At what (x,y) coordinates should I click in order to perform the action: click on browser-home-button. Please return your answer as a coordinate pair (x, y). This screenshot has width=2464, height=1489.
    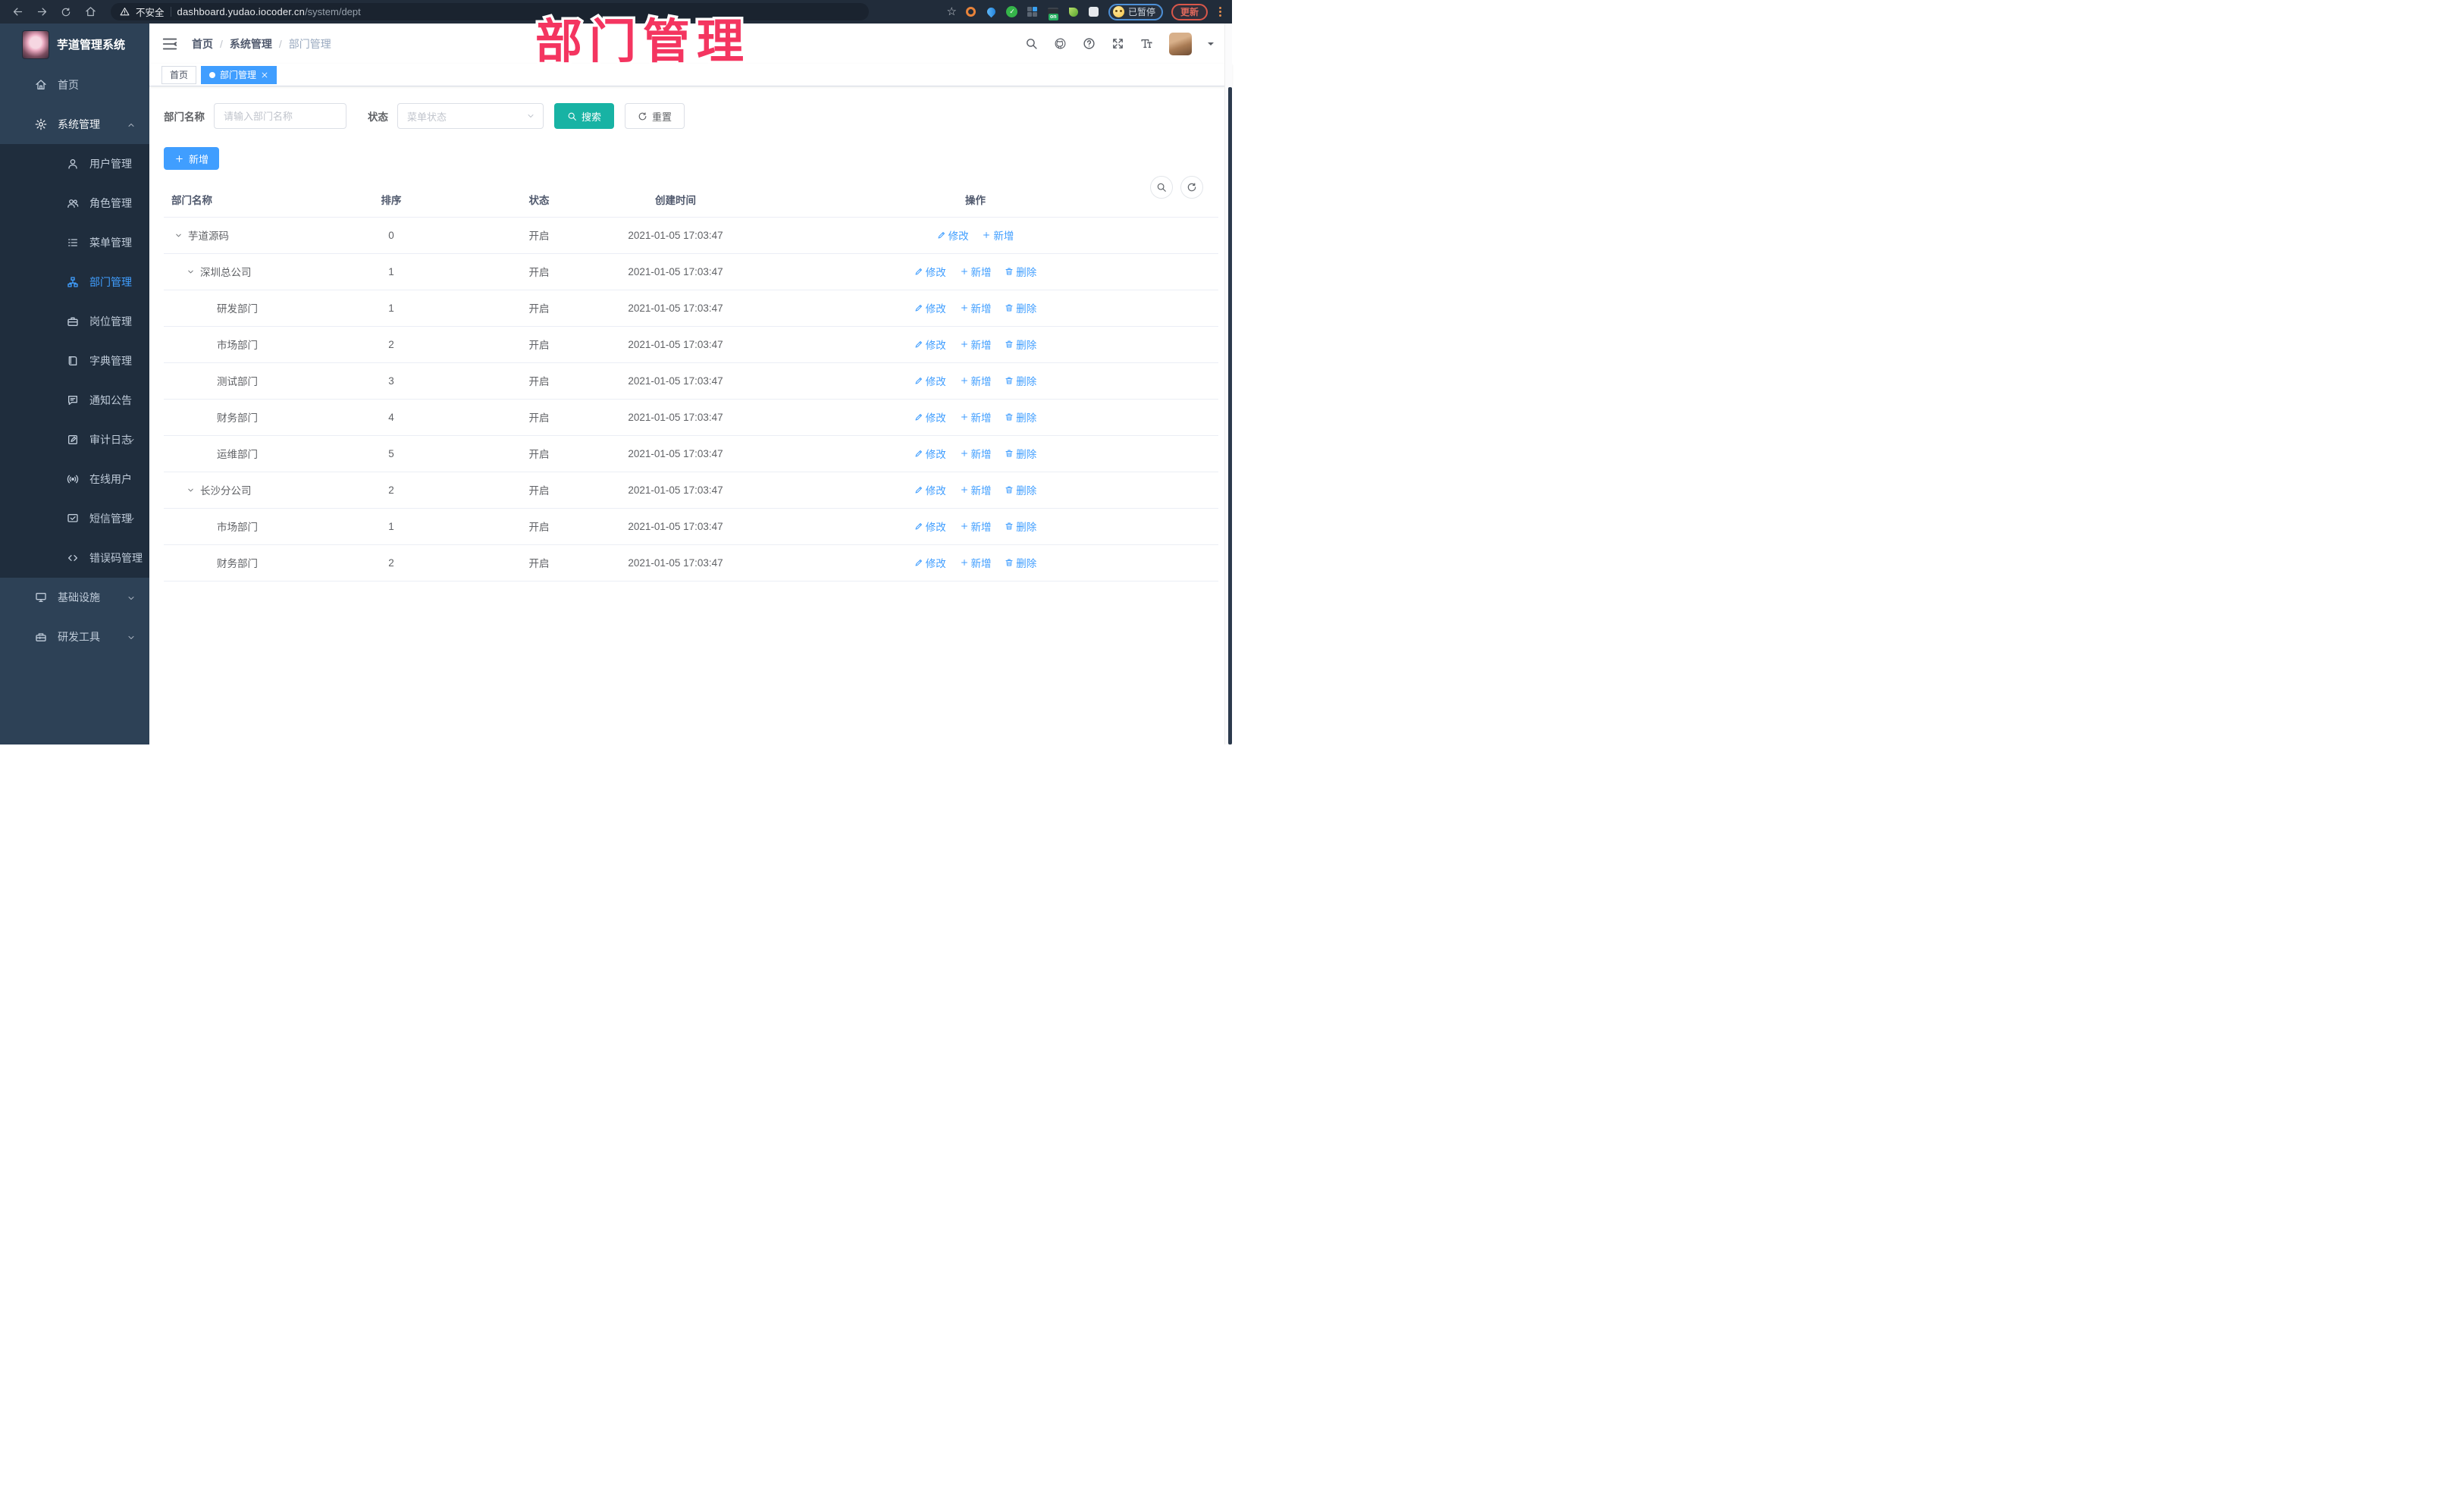
    Looking at the image, I should click on (90, 12).